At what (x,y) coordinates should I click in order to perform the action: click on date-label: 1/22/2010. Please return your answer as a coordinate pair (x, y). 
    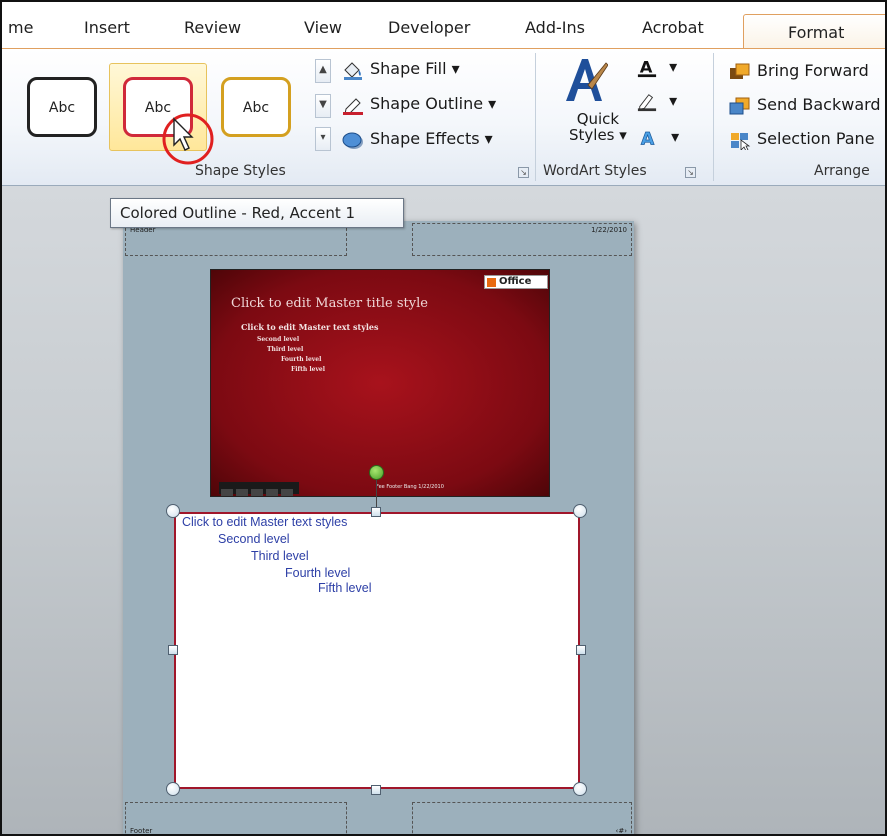
    Looking at the image, I should click on (609, 230).